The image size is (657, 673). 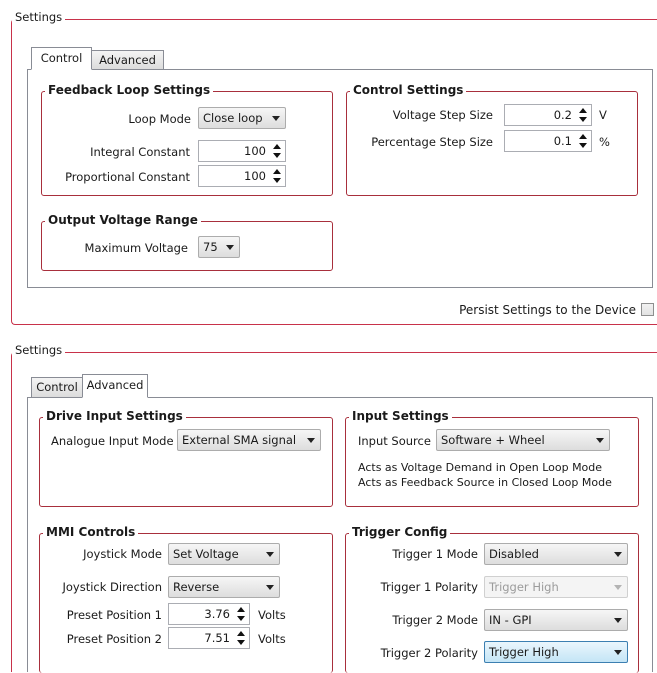 What do you see at coordinates (206, 554) in the screenshot?
I see `joystick-mode-value: Set Voltage` at bounding box center [206, 554].